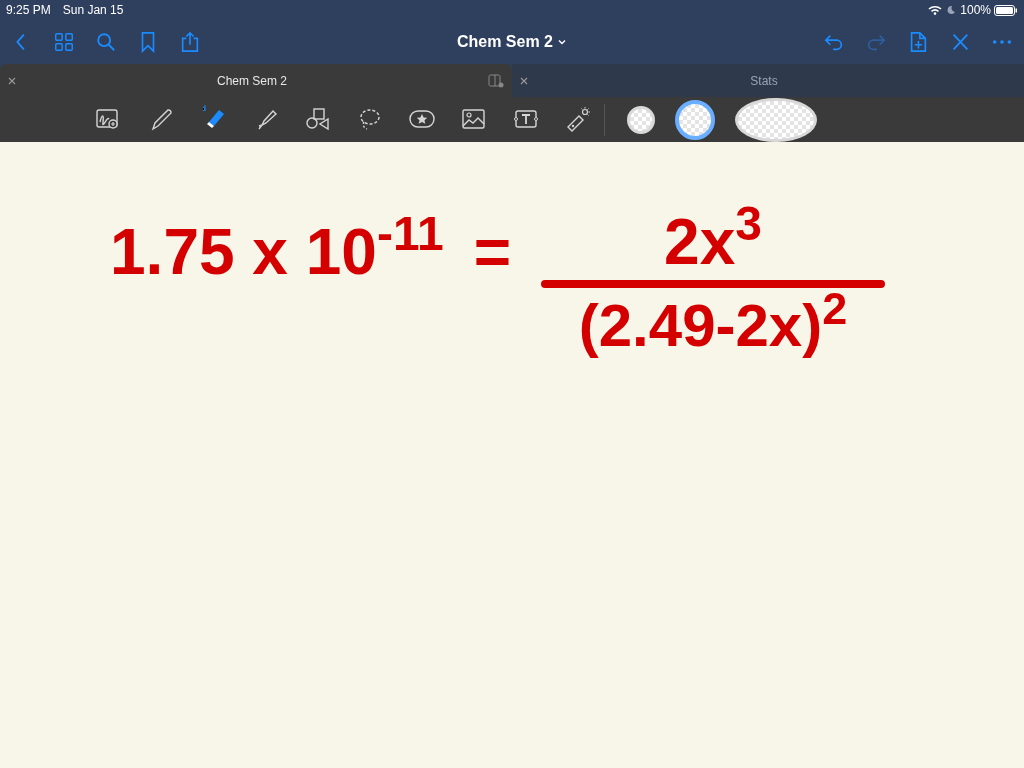 The height and width of the screenshot is (768, 1024). I want to click on status-time: 9:25 PM, so click(28, 10).